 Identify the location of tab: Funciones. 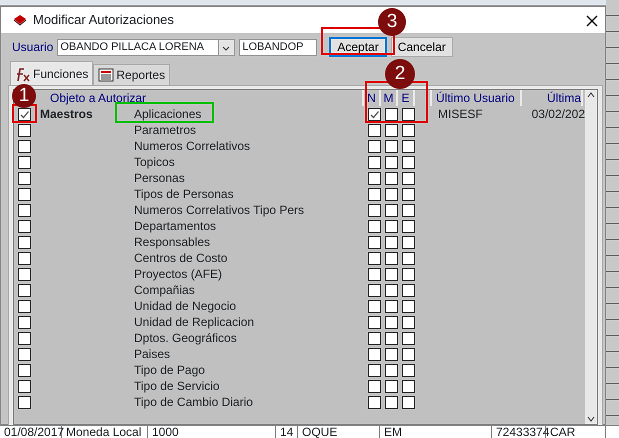
(52, 73).